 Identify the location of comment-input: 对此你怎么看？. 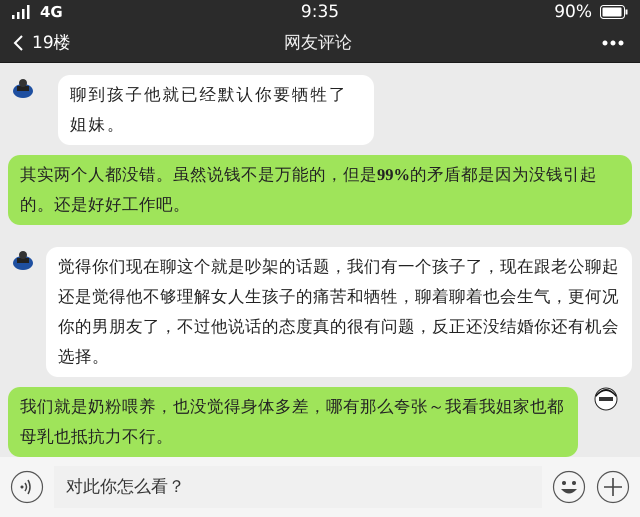
(298, 487).